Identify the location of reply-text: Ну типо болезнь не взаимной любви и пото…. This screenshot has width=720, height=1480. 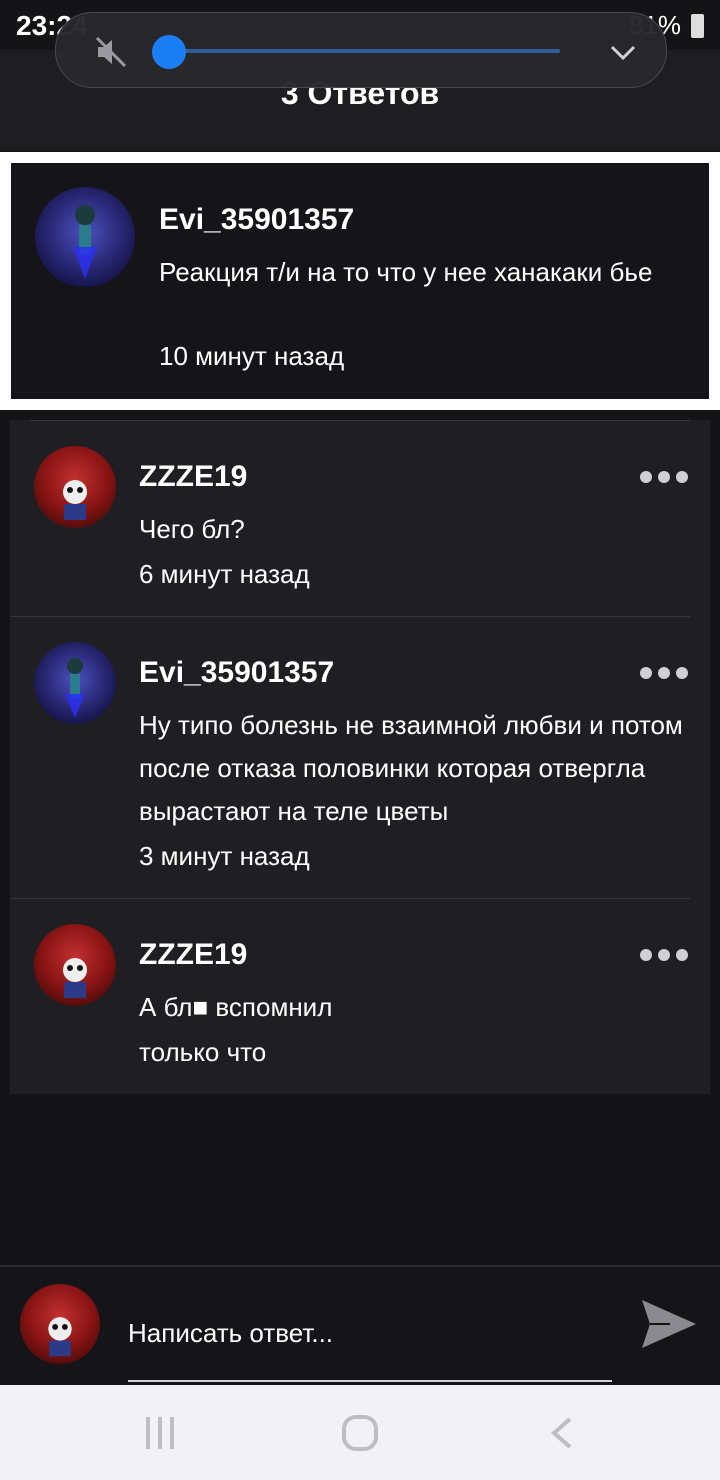
(411, 768).